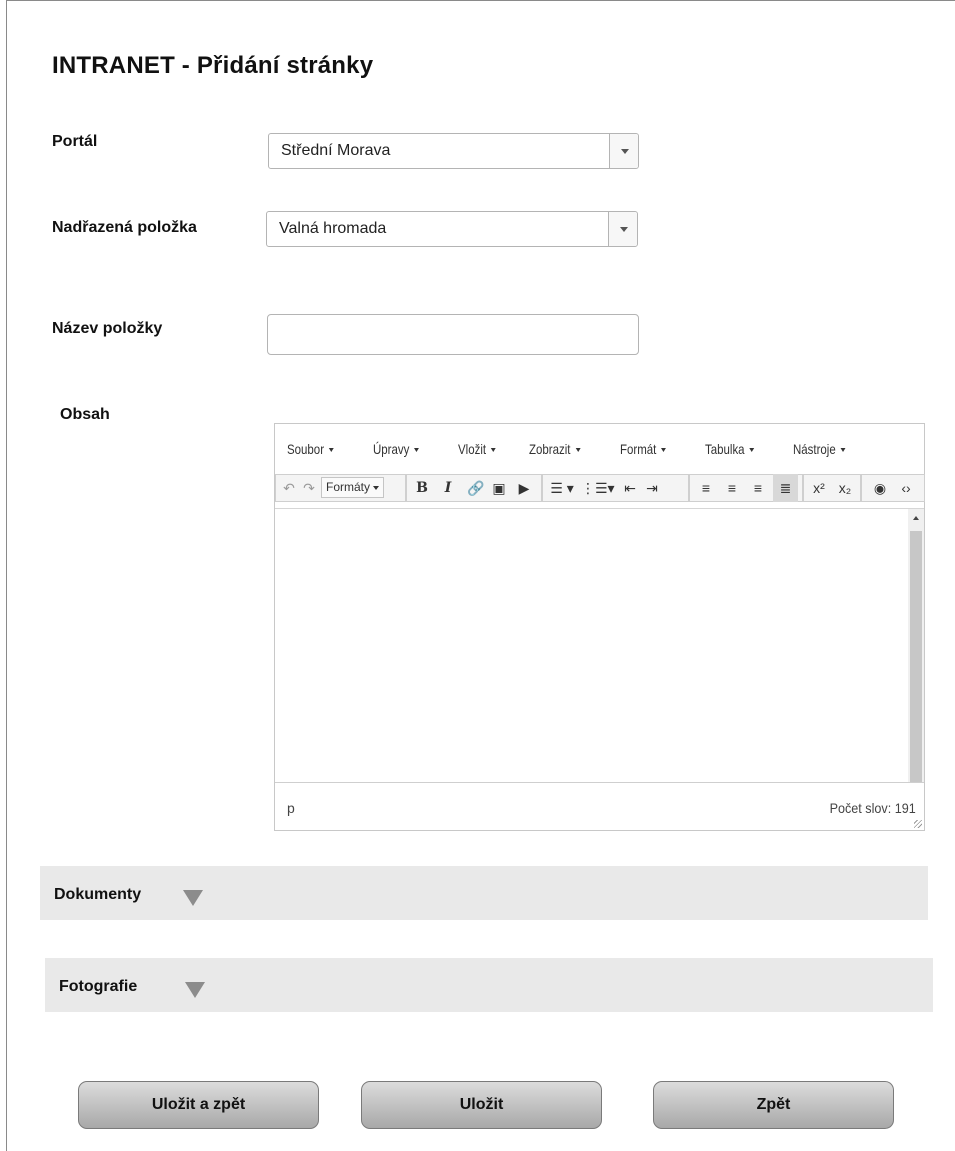 The width and height of the screenshot is (955, 1151). What do you see at coordinates (814, 449) in the screenshot?
I see `menu-label: Nástroje` at bounding box center [814, 449].